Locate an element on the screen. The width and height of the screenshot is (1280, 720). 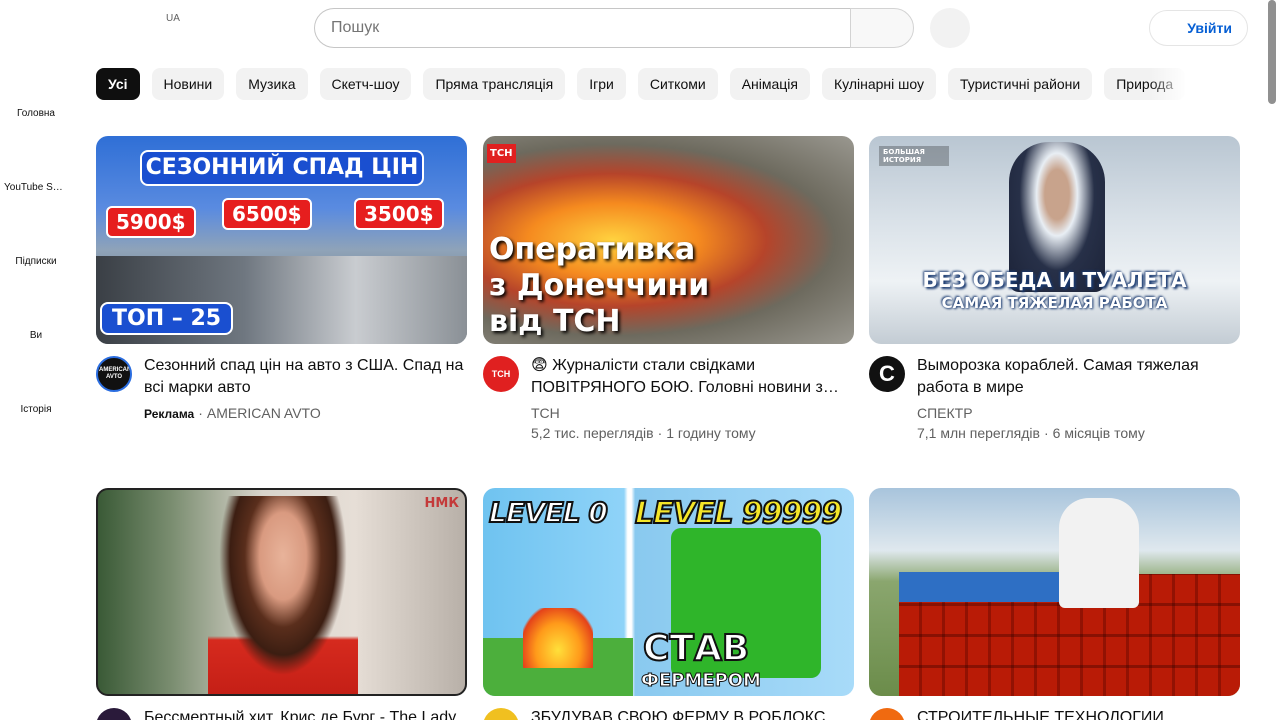
sidebar-item-subscriptions: Підписки is located at coordinates (36, 241).